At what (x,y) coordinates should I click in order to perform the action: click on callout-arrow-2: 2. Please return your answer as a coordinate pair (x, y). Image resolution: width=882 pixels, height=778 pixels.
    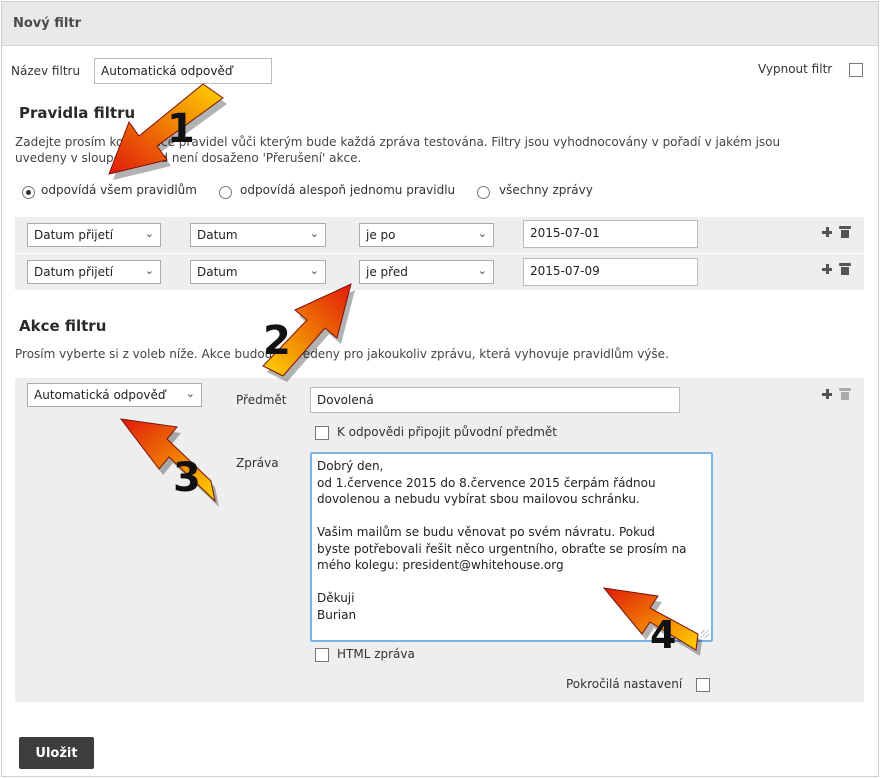
    Looking at the image, I should click on (308, 332).